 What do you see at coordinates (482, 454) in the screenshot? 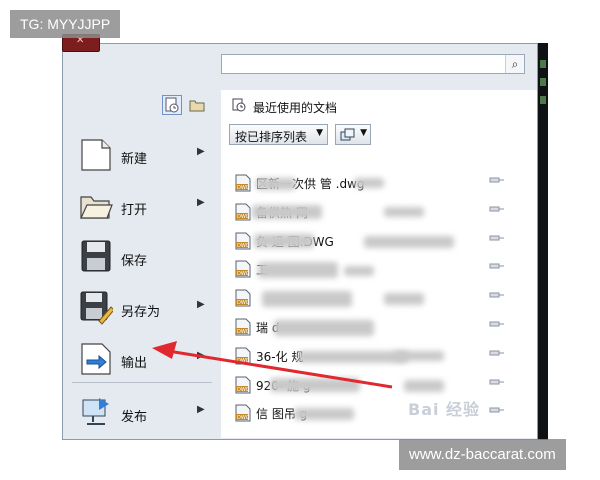
I see `watermark-bottom-right: www.dz-baccarat.com` at bounding box center [482, 454].